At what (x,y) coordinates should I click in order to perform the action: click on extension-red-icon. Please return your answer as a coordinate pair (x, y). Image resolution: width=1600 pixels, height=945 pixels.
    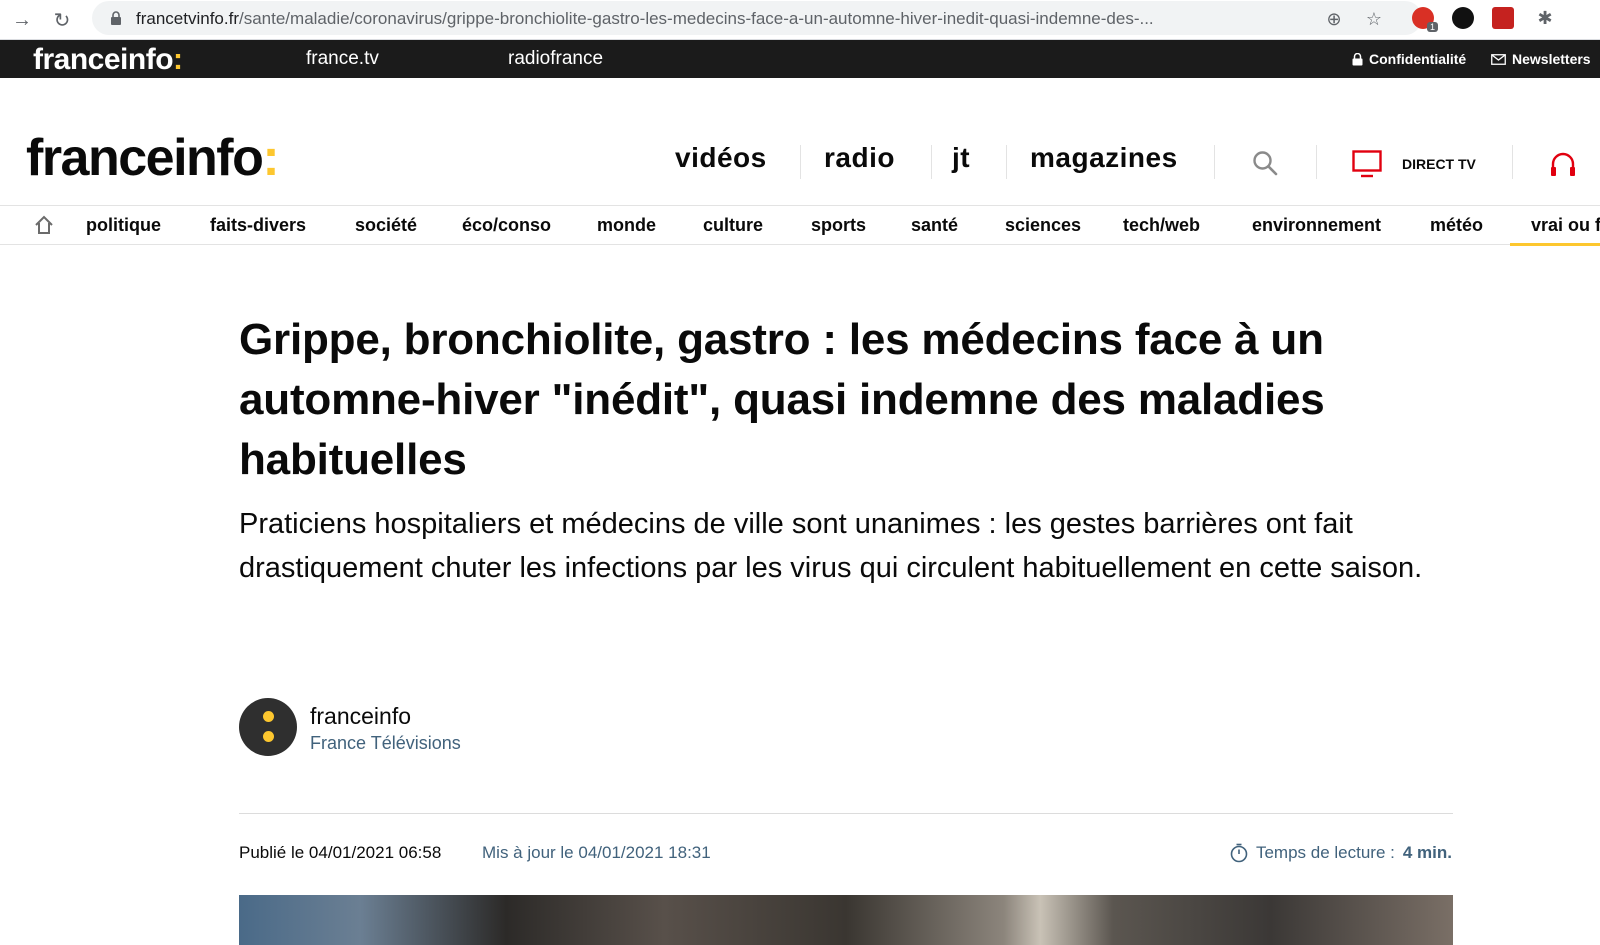
    Looking at the image, I should click on (1503, 18).